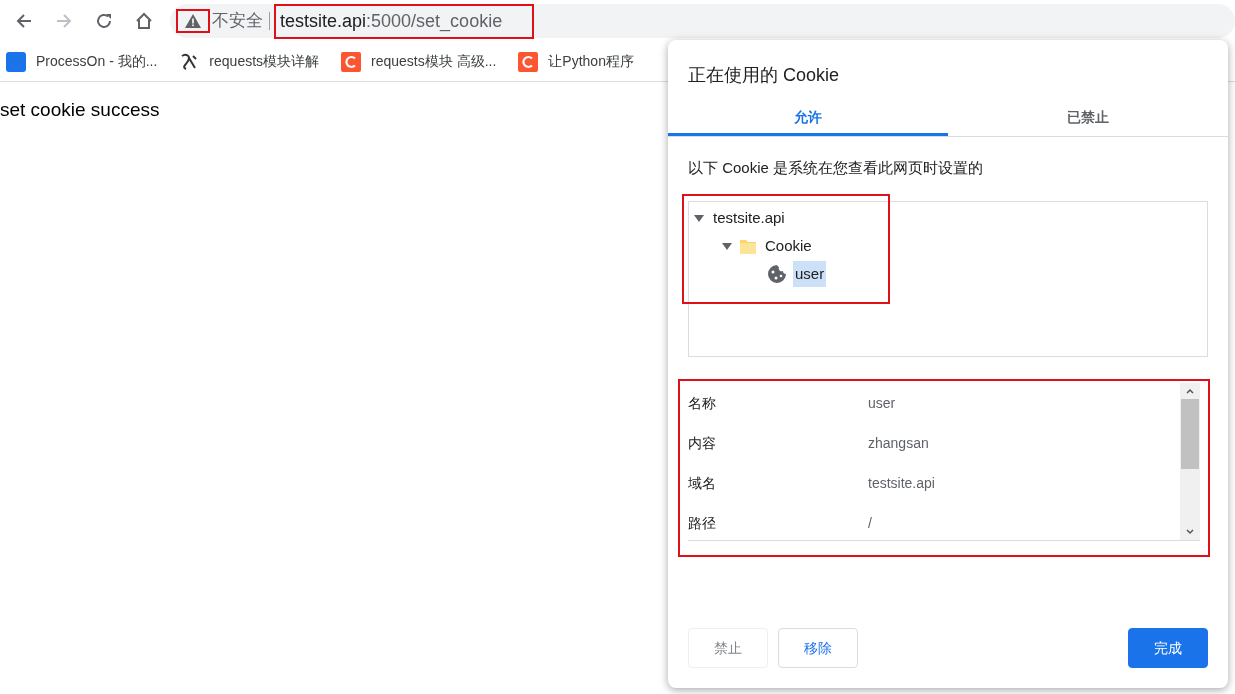 Image resolution: width=1235 pixels, height=694 pixels. Describe the element at coordinates (591, 61) in the screenshot. I see `bookmark-link: 让Python程序` at that location.